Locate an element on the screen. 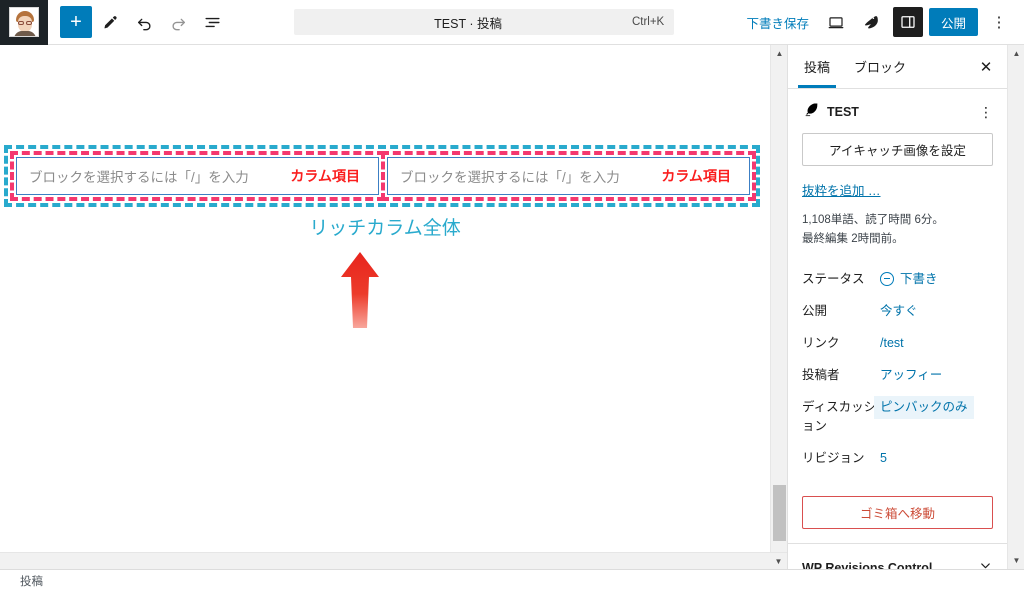 The height and width of the screenshot is (591, 1024). row-link: リンク /test is located at coordinates (897, 343).